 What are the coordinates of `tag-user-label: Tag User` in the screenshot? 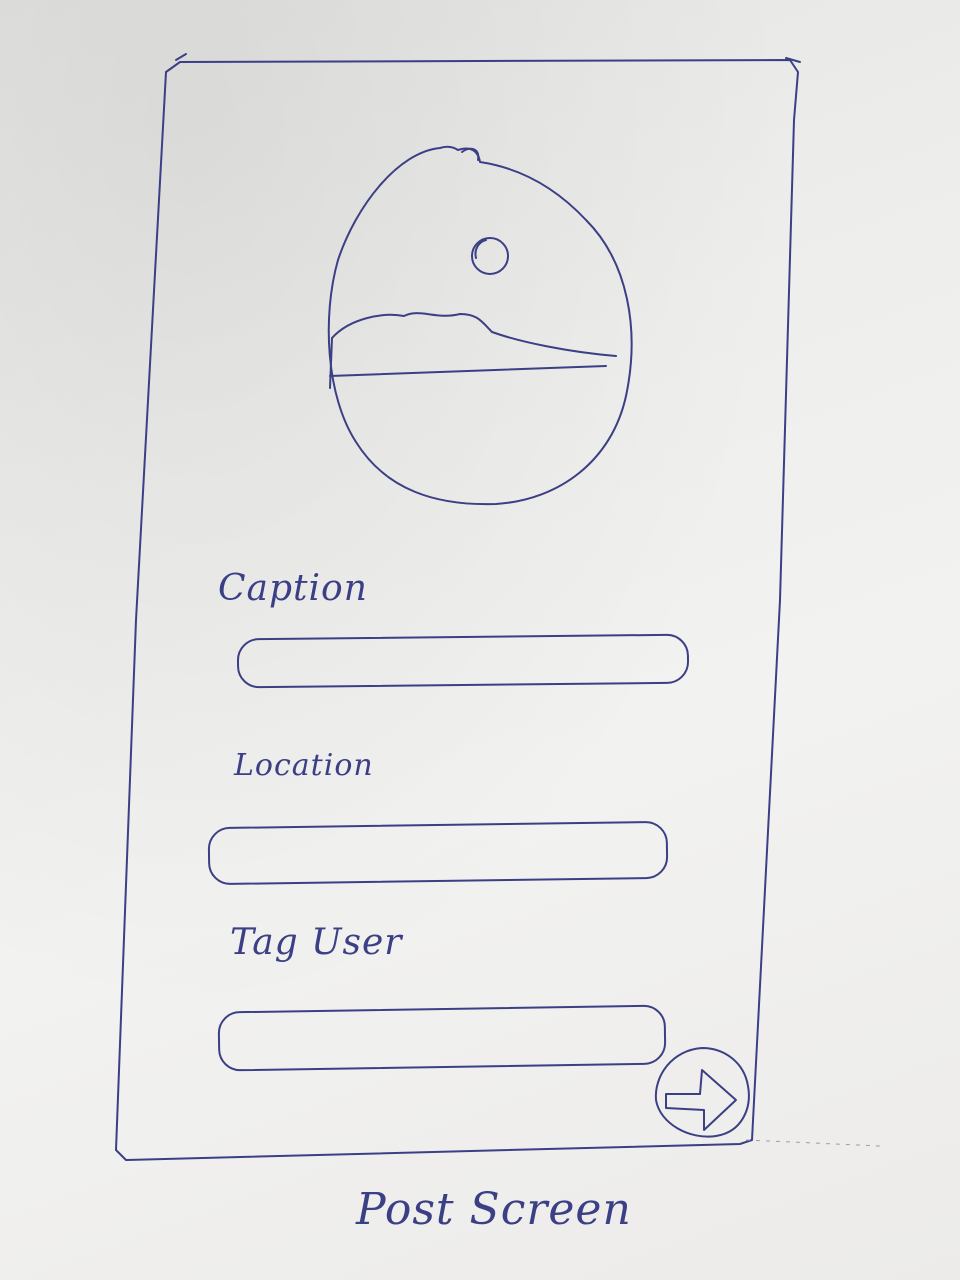 It's located at (316, 942).